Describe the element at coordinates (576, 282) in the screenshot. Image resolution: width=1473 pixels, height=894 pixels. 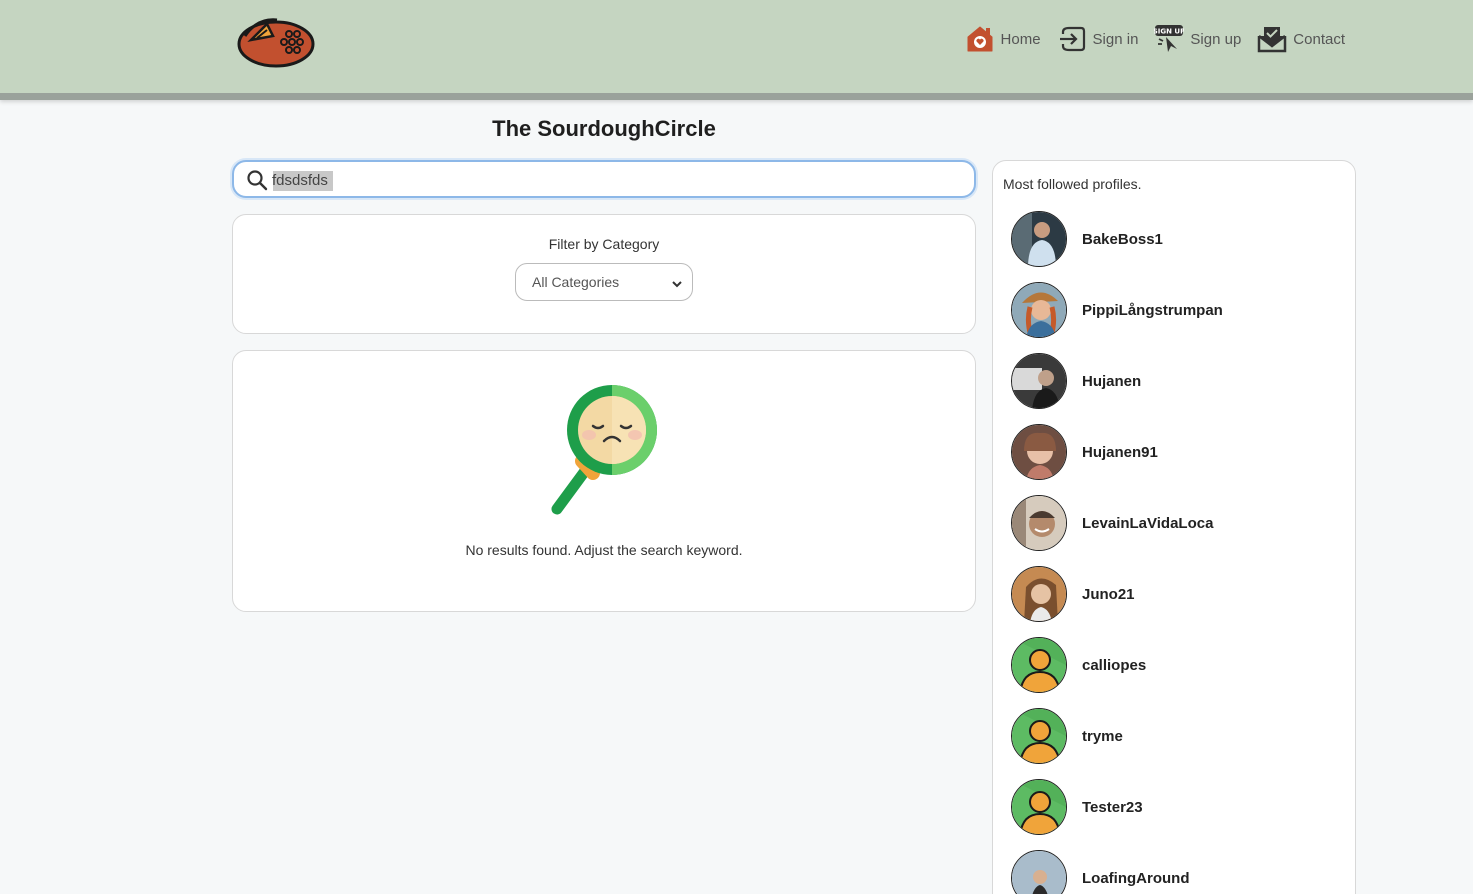
I see `category-select-value: All Categories` at that location.